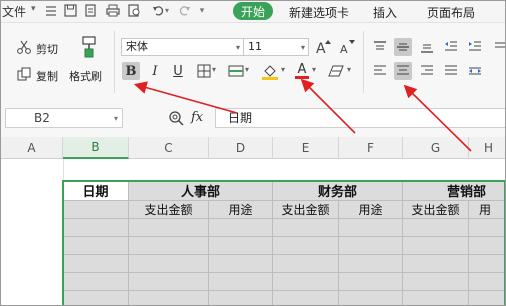 The height and width of the screenshot is (306, 506). Describe the element at coordinates (47, 76) in the screenshot. I see `copy-button: 复制` at that location.